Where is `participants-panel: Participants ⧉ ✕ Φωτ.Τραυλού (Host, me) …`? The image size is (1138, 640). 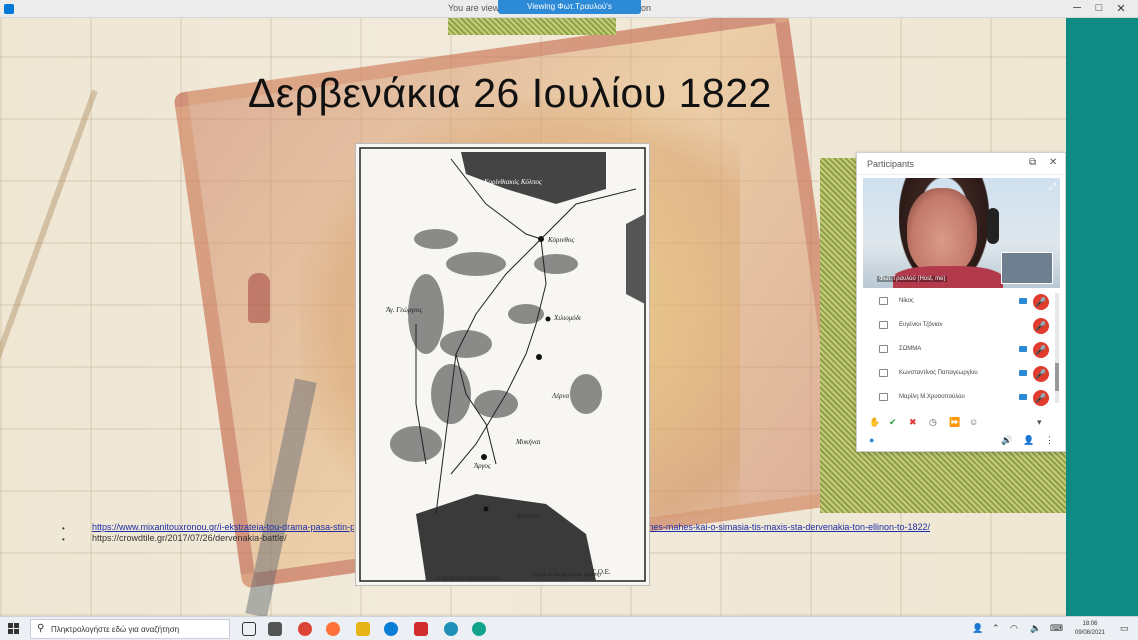
participants-panel: Participants ⧉ ✕ Φωτ.Τραυλού (Host, me) … is located at coordinates (961, 302).